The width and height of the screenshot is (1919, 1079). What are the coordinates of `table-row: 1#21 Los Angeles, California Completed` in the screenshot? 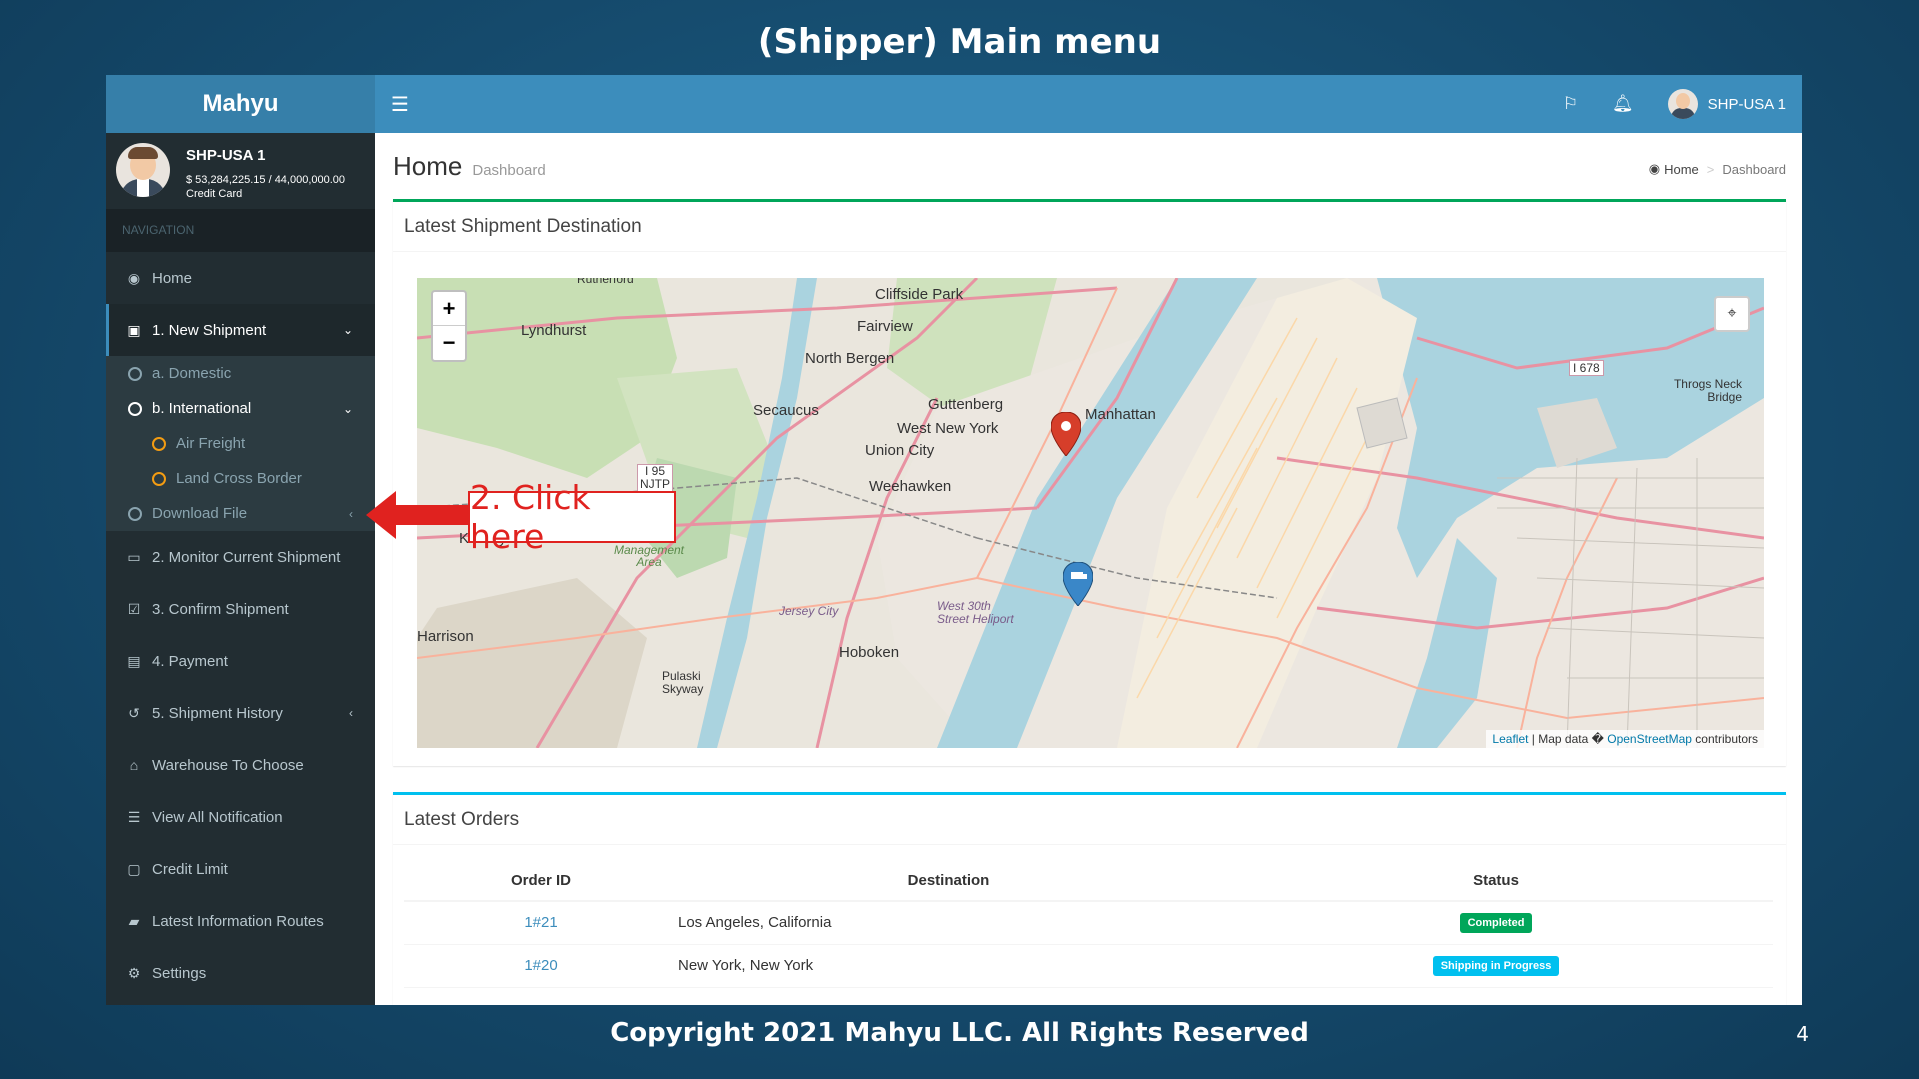 It's located at (1088, 923).